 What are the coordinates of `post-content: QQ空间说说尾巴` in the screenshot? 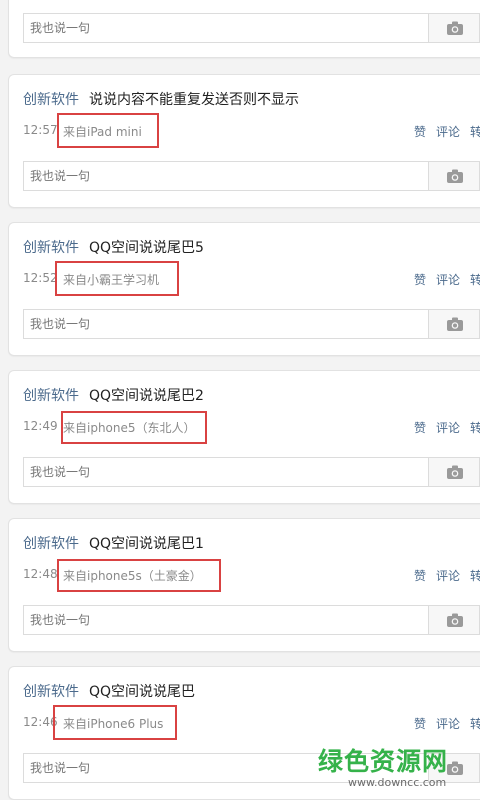 It's located at (142, 692).